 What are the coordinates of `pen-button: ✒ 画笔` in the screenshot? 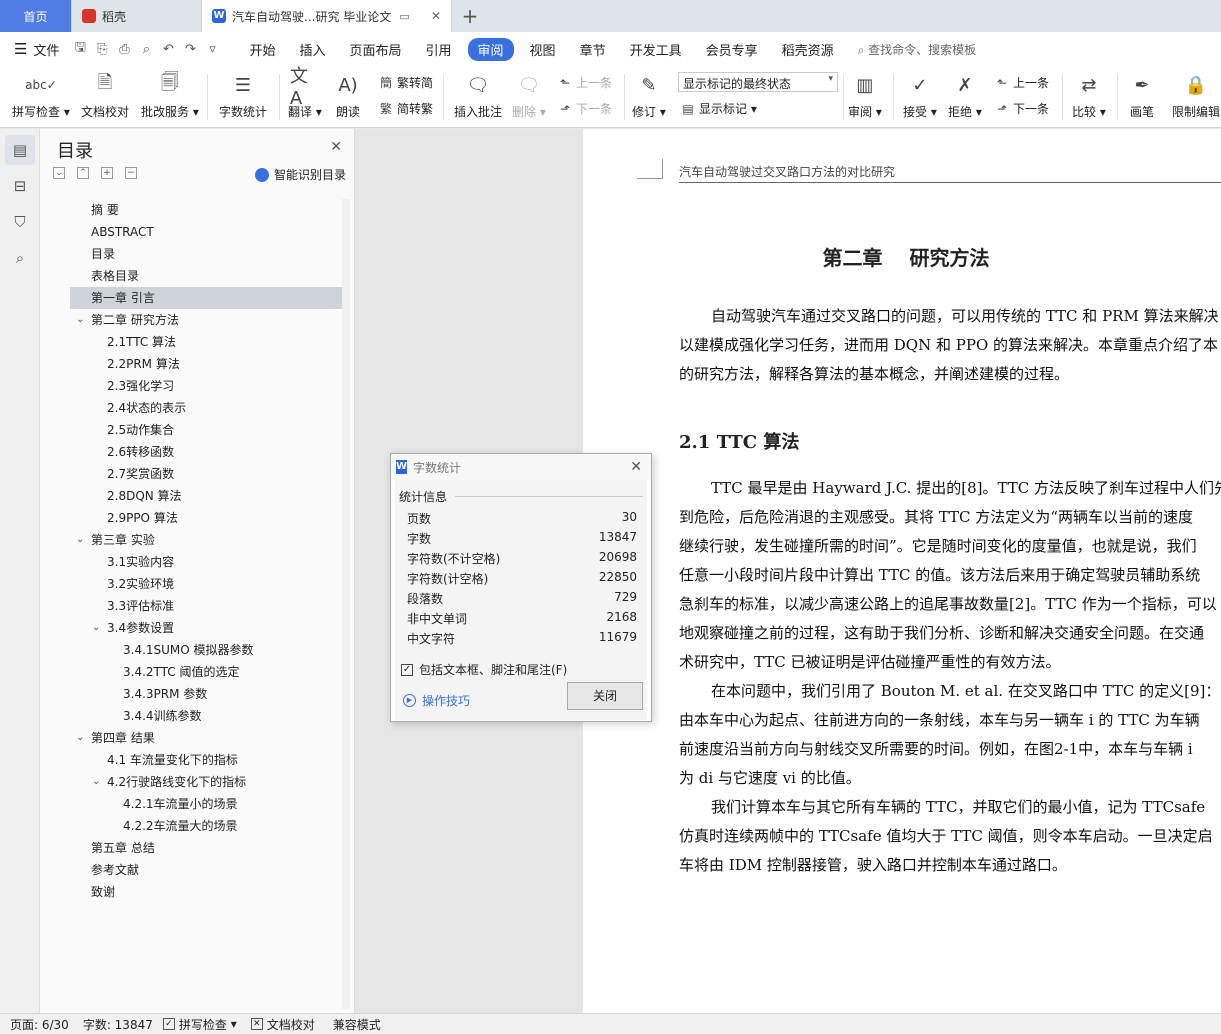 It's located at (1142, 95).